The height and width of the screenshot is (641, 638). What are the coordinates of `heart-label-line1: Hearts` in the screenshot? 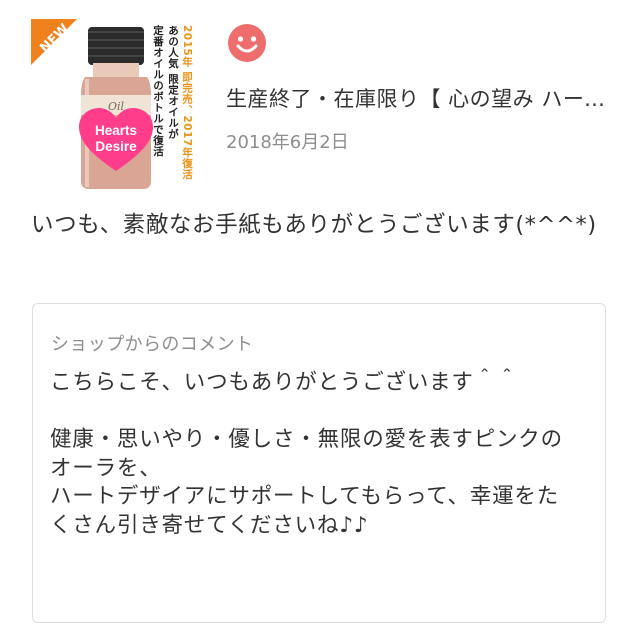 It's located at (116, 130).